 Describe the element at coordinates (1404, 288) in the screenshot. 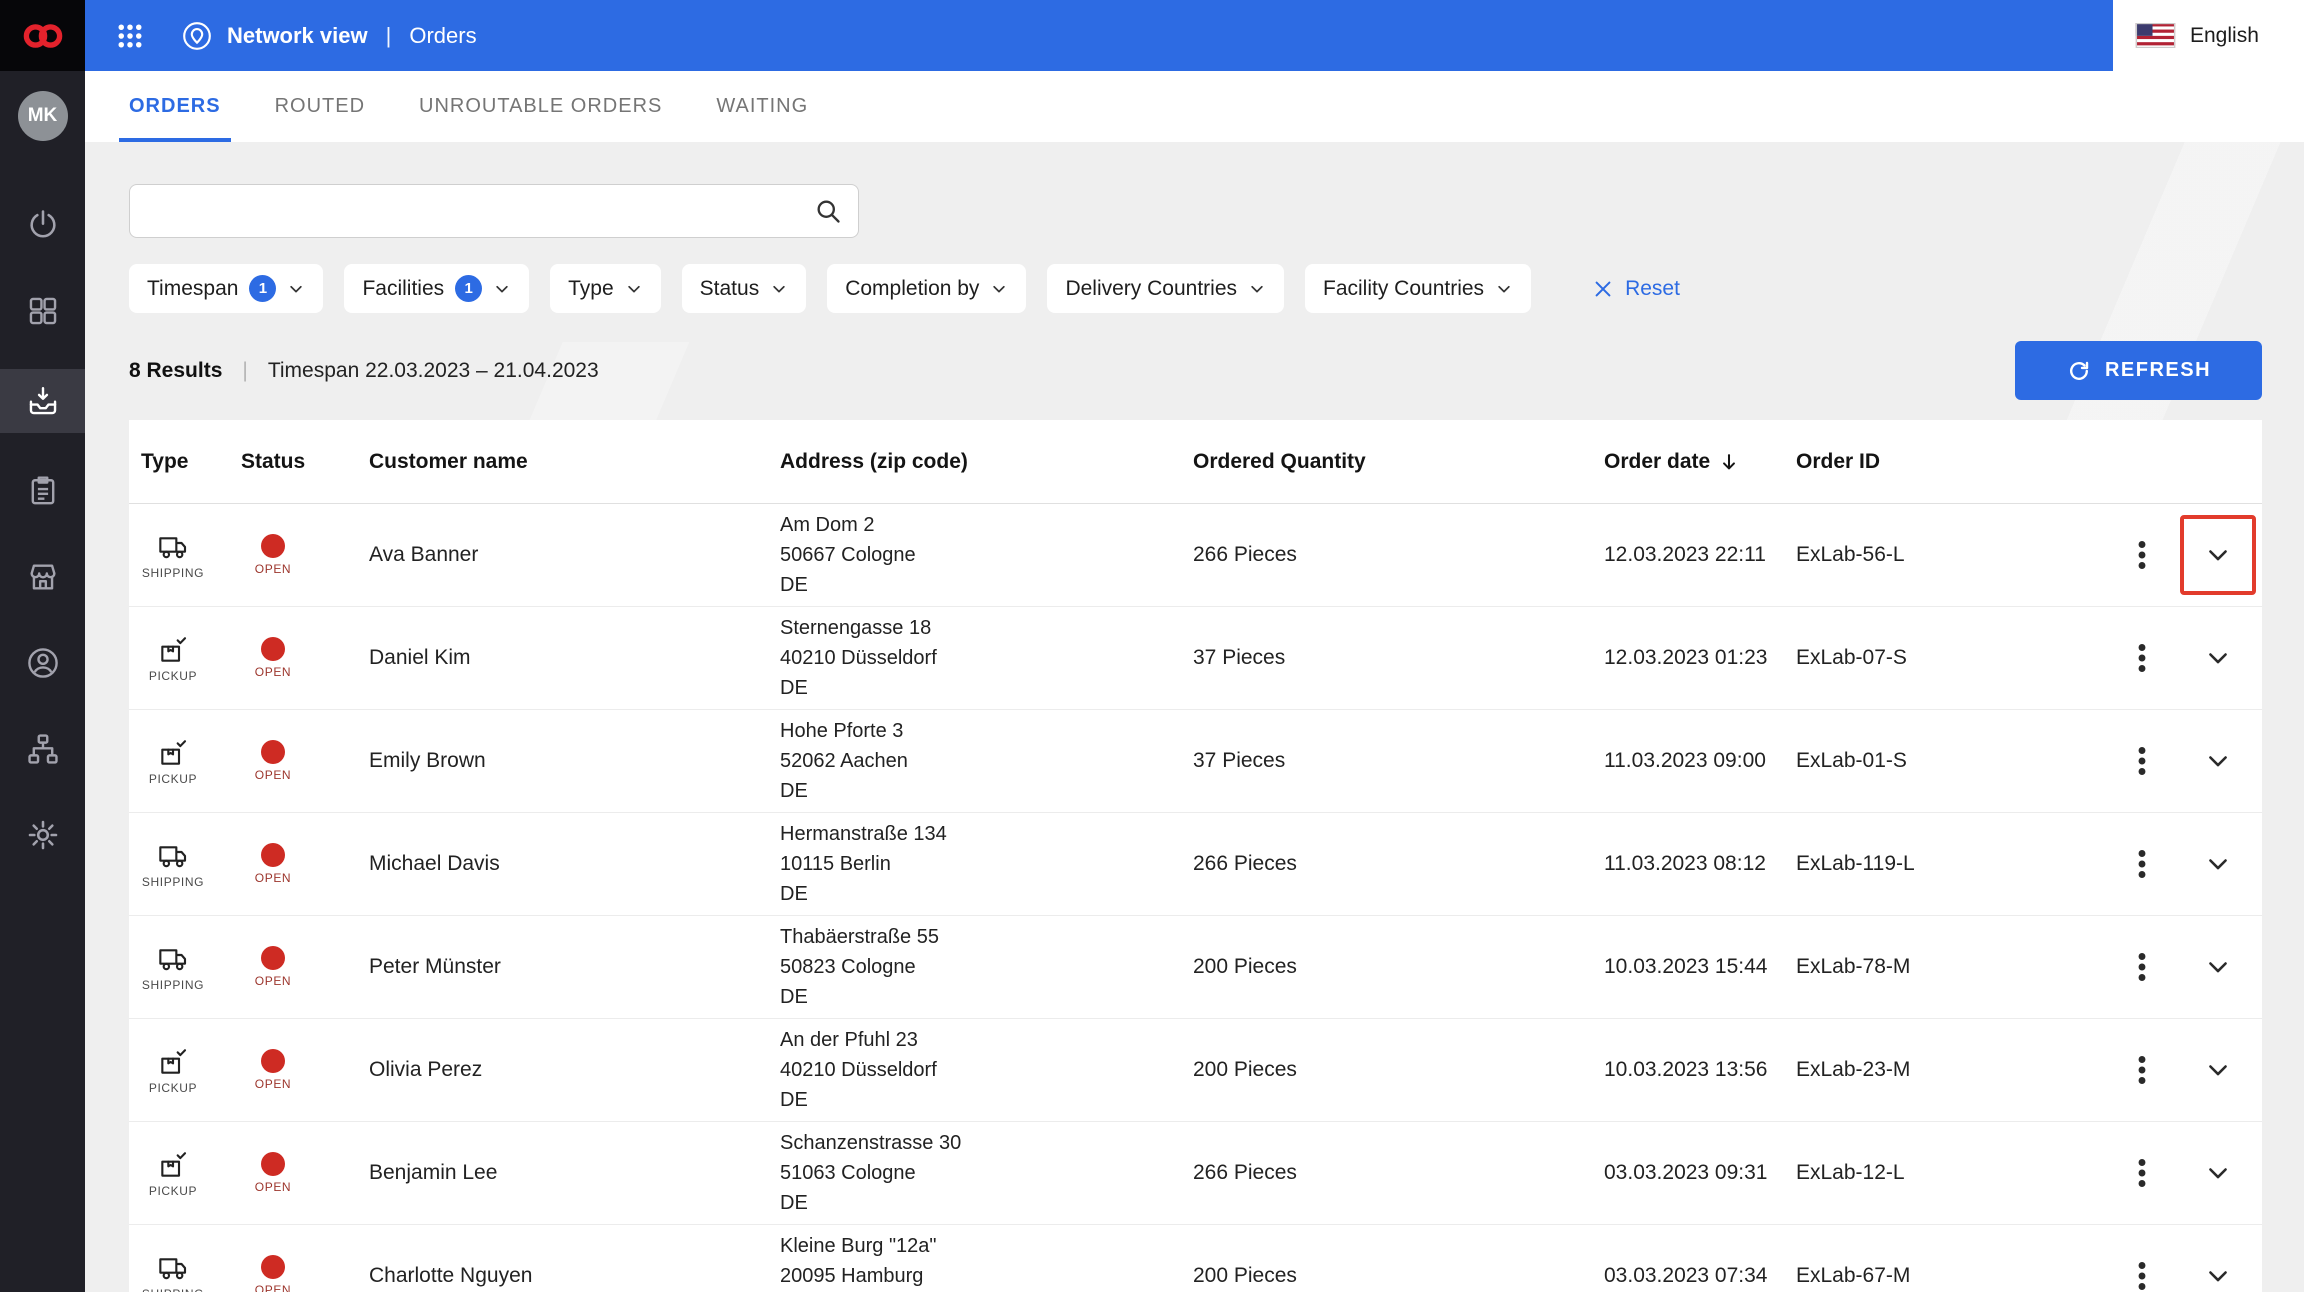

I see `filter-label: Facility Countries` at that location.